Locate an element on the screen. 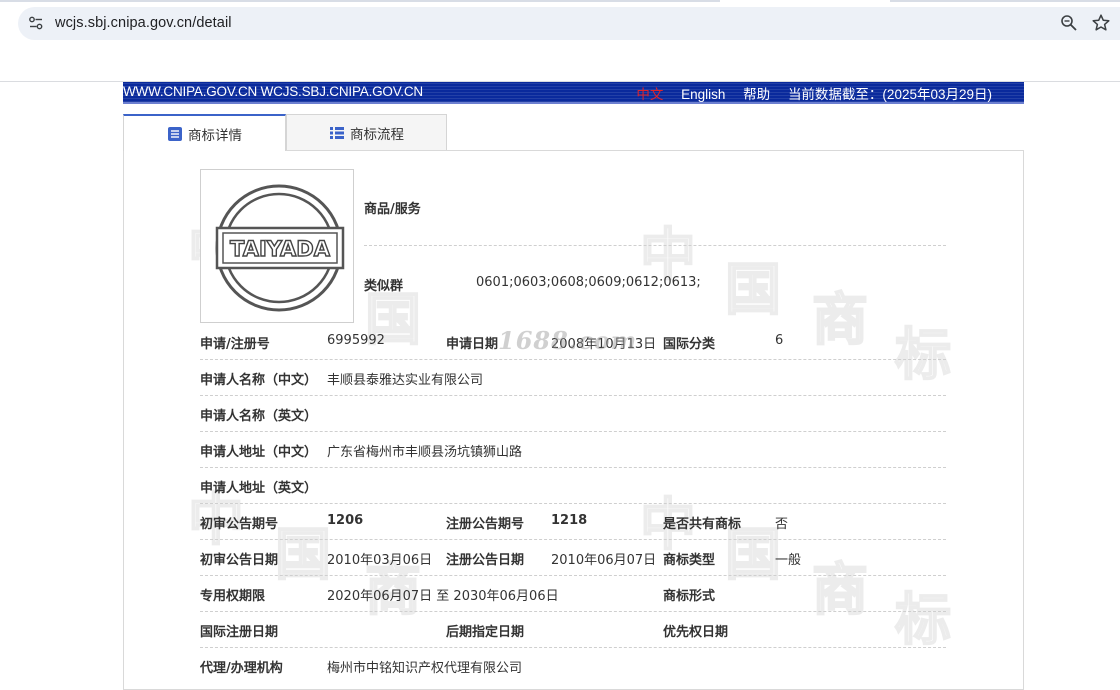 Image resolution: width=1120 pixels, height=690 pixels. intl-reg-date-label: 国际注册日期 is located at coordinates (239, 632).